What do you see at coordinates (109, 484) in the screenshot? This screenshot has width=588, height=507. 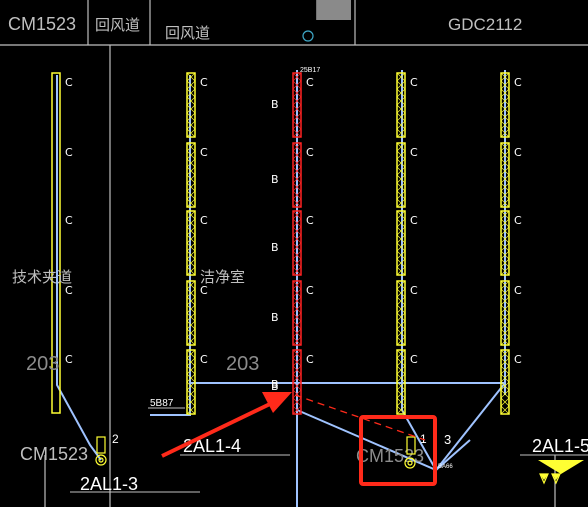 I see `circuit-label-2: 2AL1-3` at bounding box center [109, 484].